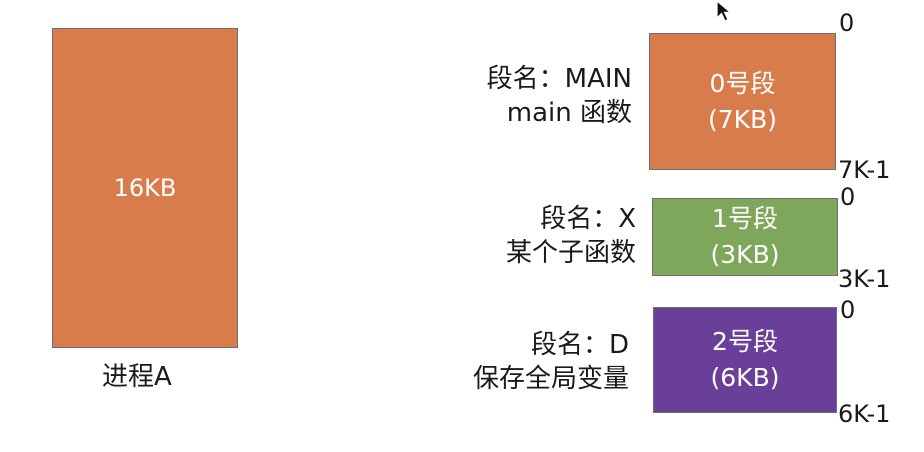 Image resolution: width=924 pixels, height=452 pixels. Describe the element at coordinates (745, 377) in the screenshot. I see `segment-2-size: (6KB)` at that location.